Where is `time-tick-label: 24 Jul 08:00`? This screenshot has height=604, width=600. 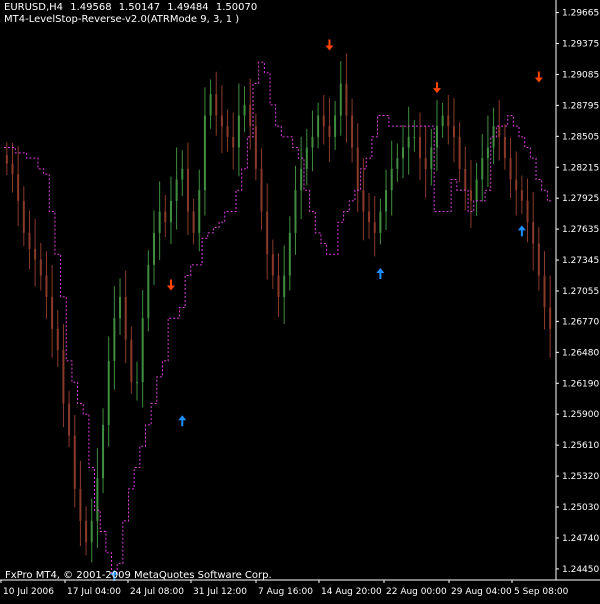 time-tick-label: 24 Jul 08:00 is located at coordinates (157, 592).